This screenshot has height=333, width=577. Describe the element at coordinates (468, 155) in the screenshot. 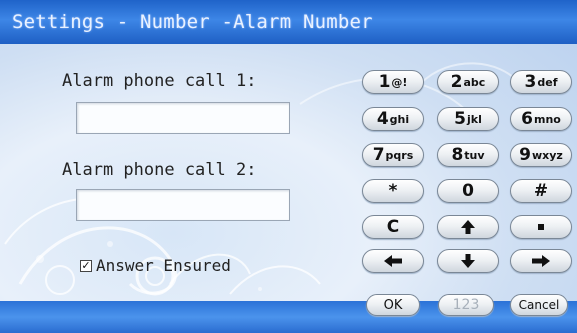

I see `key-8: 8 tuv` at that location.